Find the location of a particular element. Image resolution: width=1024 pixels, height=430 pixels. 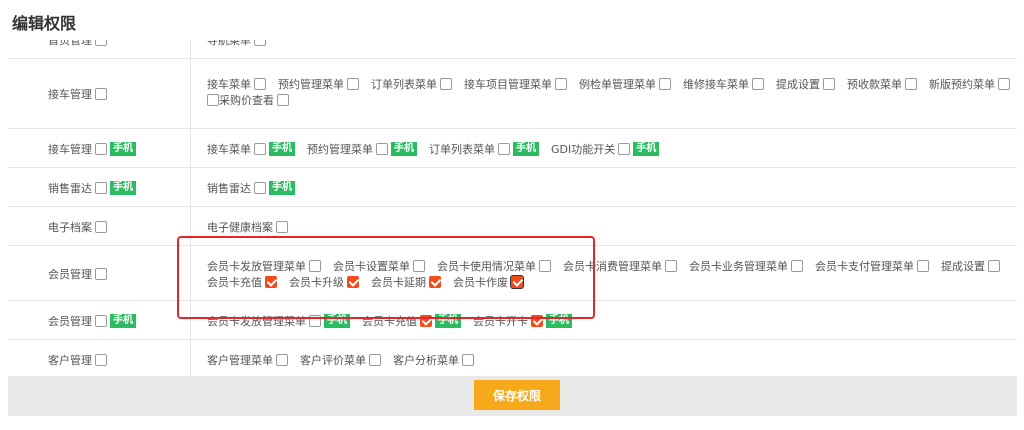

permission-item: 会员卡延期 is located at coordinates (406, 282).